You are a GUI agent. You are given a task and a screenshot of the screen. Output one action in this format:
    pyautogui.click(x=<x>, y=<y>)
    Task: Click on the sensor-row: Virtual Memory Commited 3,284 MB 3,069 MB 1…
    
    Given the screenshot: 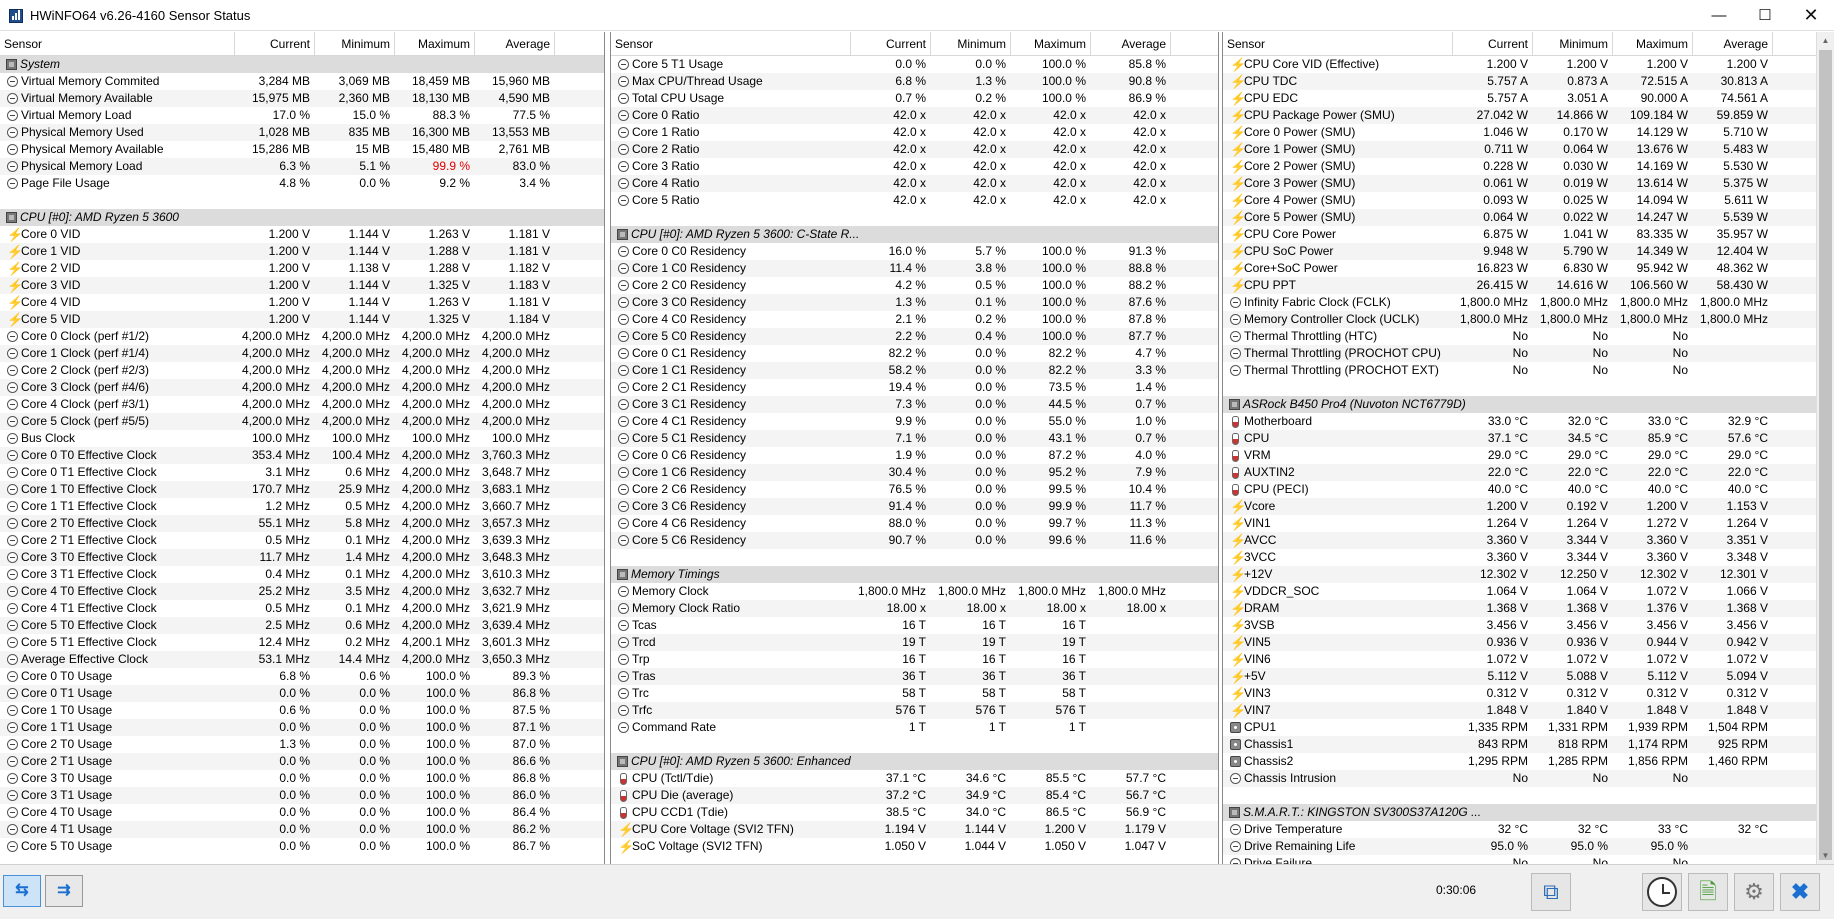 What is the action you would take?
    pyautogui.click(x=302, y=81)
    